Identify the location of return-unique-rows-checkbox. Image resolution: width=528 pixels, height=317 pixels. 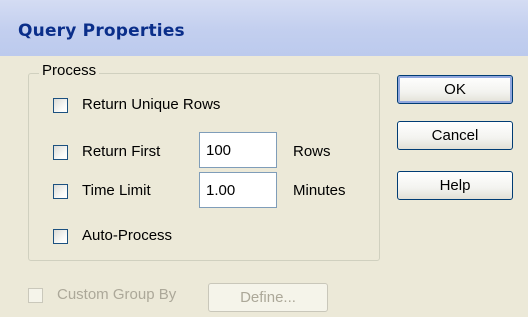
(60, 105).